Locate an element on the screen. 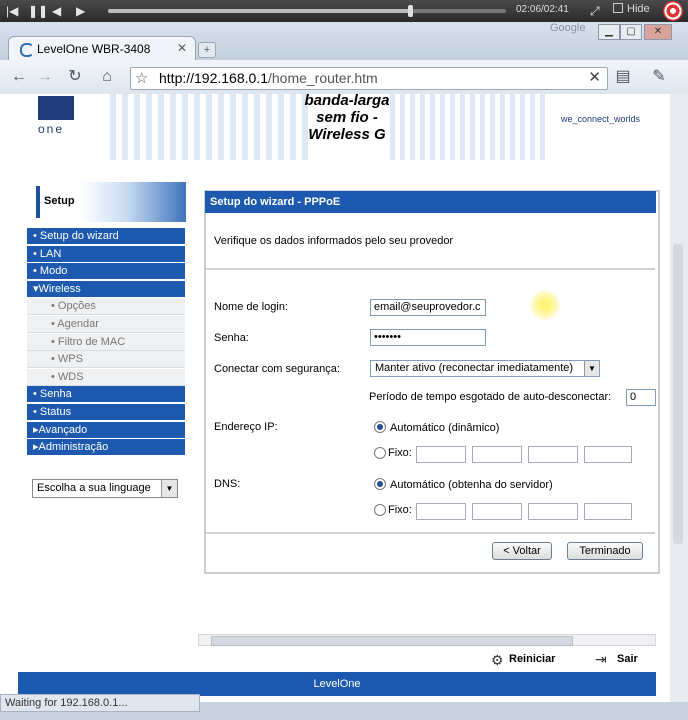  close-window-button: ✕ is located at coordinates (658, 32).